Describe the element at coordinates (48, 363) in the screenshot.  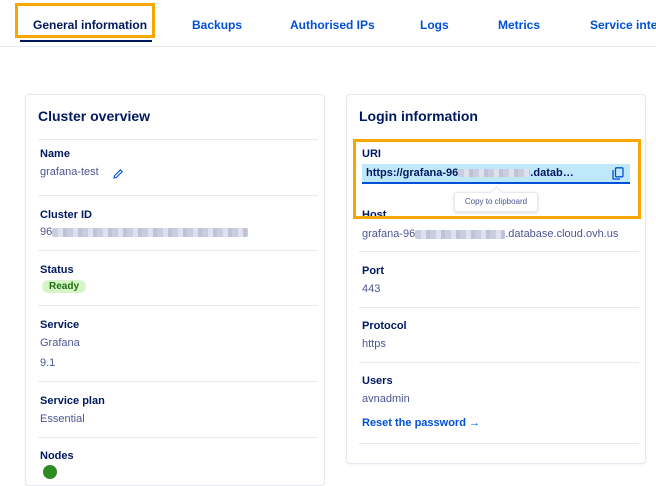
I see `service-version: 9.1` at that location.